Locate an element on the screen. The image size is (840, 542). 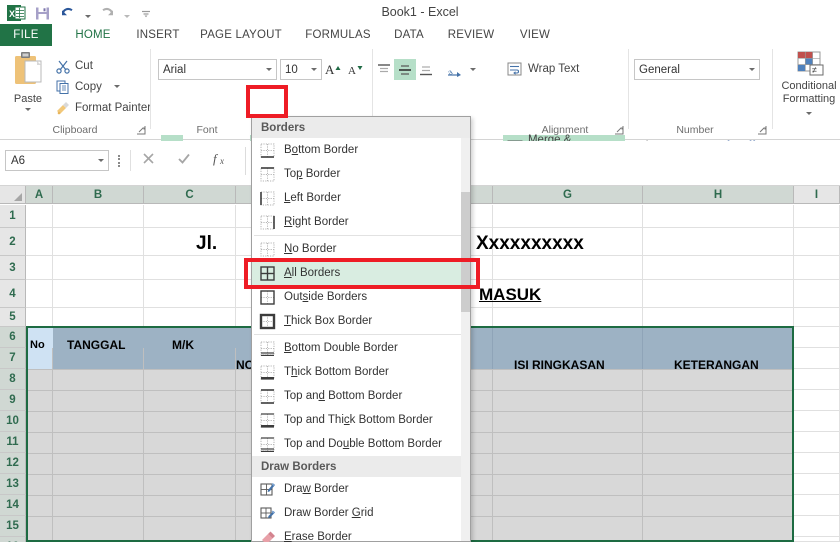
menu-item-left-border: Left Border is located at coordinates (361, 198).